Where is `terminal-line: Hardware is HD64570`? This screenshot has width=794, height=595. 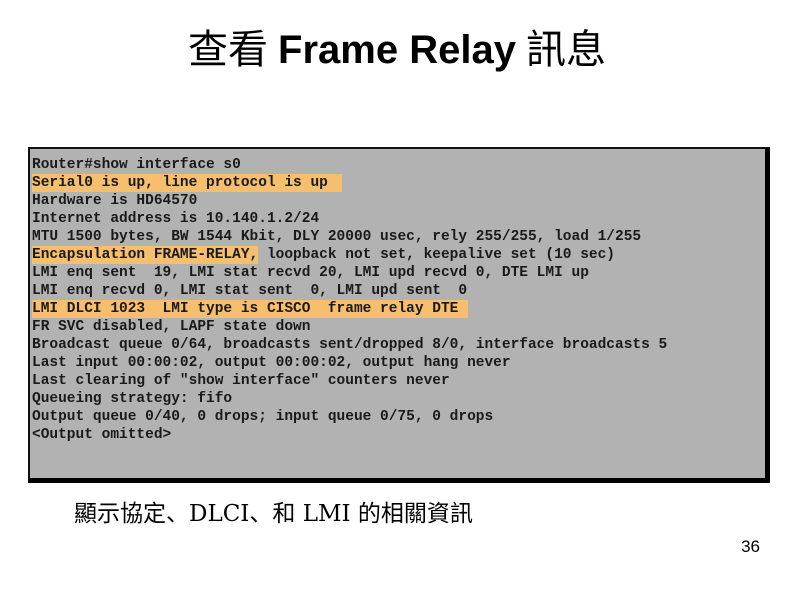
terminal-line: Hardware is HD64570 is located at coordinates (349, 201).